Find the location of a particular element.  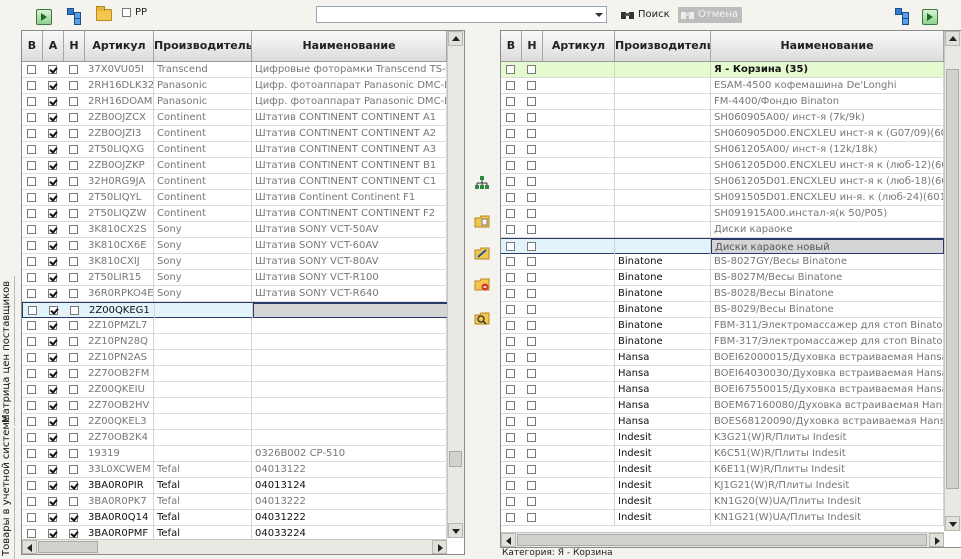

table-row: Binatone BS-8029/Весы Binatone is located at coordinates (722, 310).